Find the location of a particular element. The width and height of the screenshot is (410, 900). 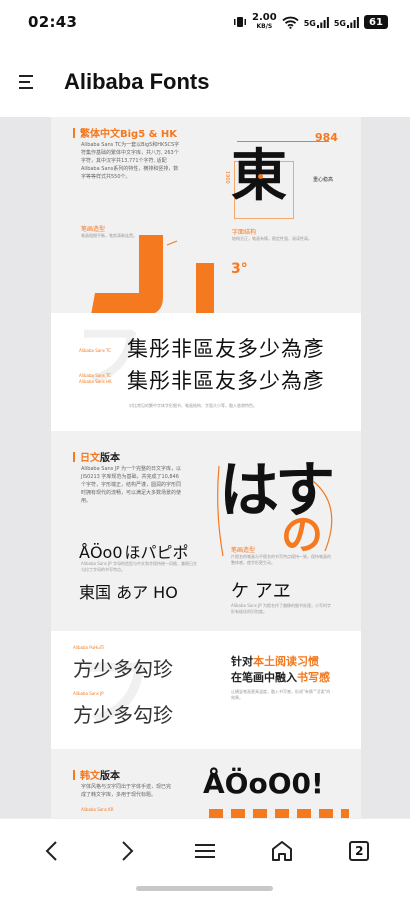

slogan-line-1: 针对本土阅读习惯 is located at coordinates (275, 661).